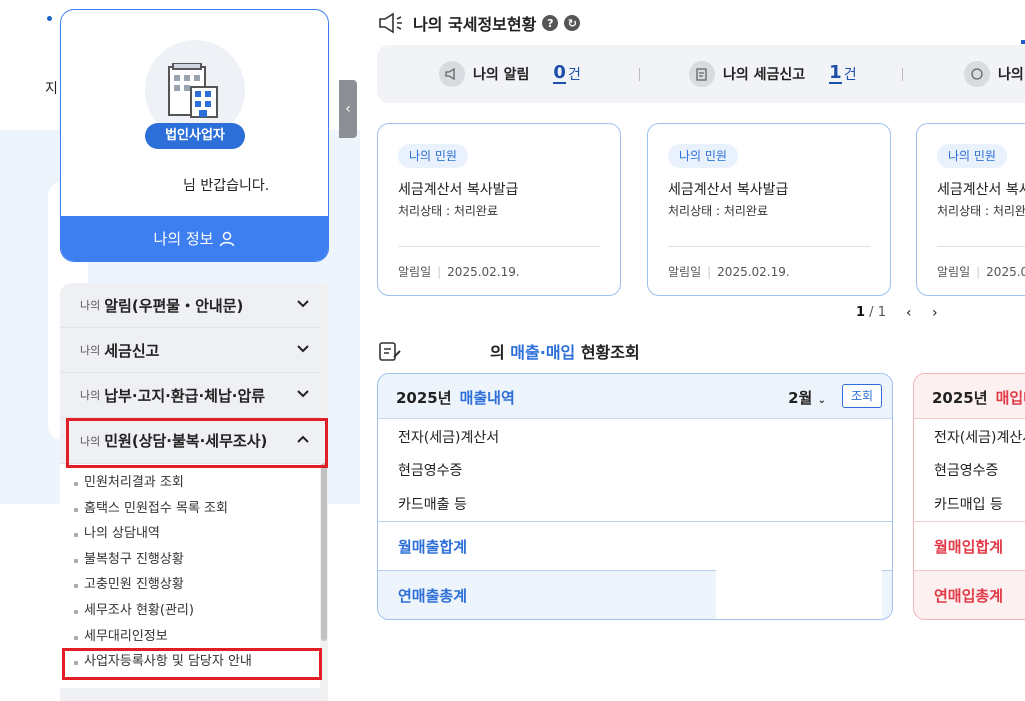 The image size is (1025, 701). I want to click on submenu-hometax-complaint-list: 홈택스 민원접수 목록 조회, so click(191, 509).